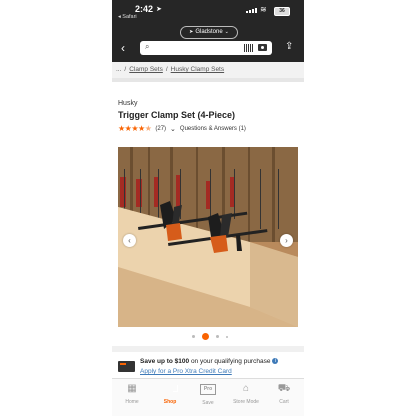 This screenshot has width=416, height=416. I want to click on product-brand: Husky, so click(127, 103).